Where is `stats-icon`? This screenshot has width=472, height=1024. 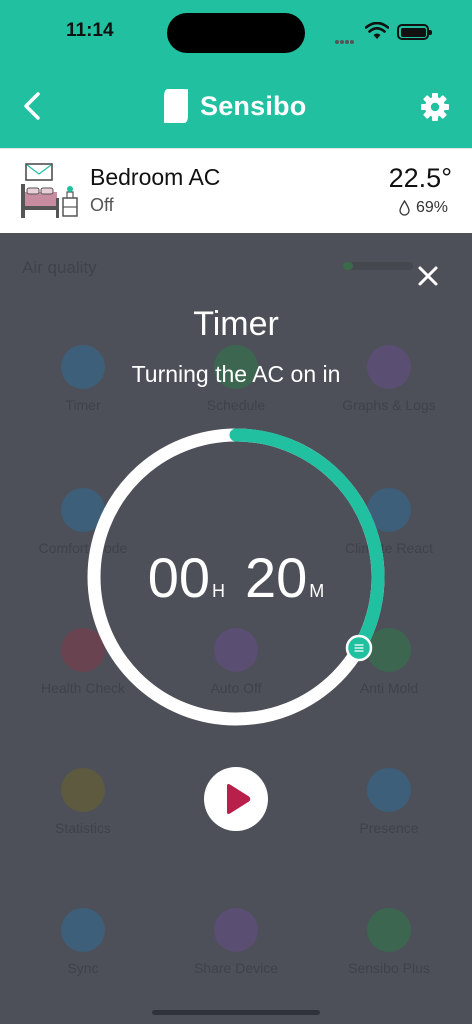
stats-icon is located at coordinates (83, 790).